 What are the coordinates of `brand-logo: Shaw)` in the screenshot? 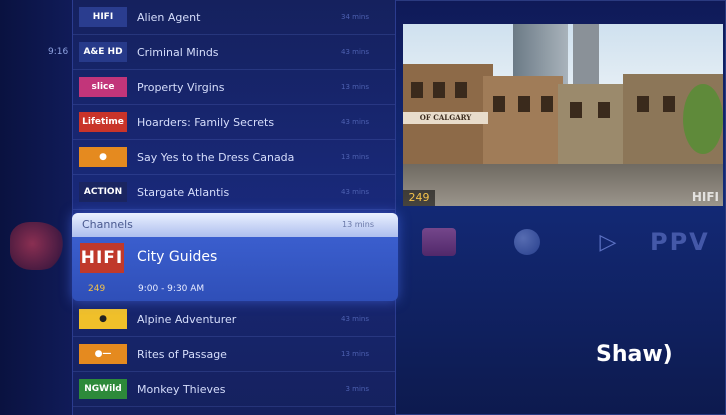 It's located at (634, 354).